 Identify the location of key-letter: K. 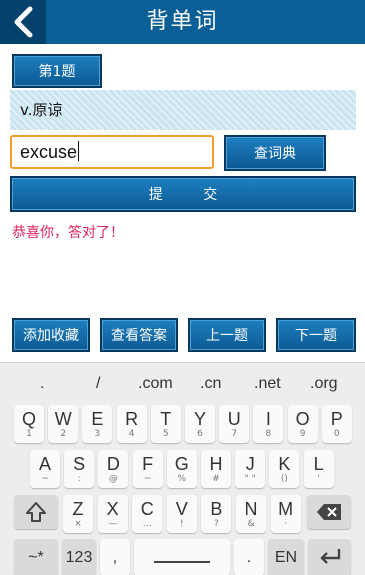
(284, 464).